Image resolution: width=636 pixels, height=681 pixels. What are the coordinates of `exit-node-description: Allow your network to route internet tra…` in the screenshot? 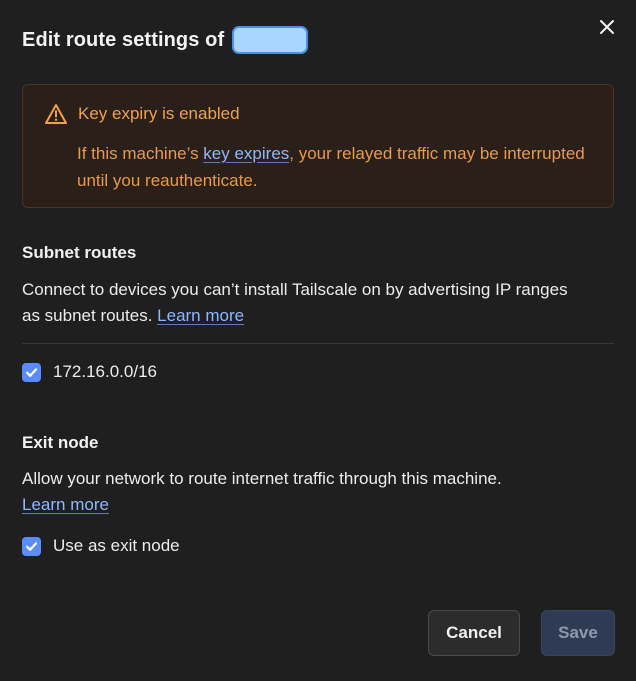 It's located at (302, 492).